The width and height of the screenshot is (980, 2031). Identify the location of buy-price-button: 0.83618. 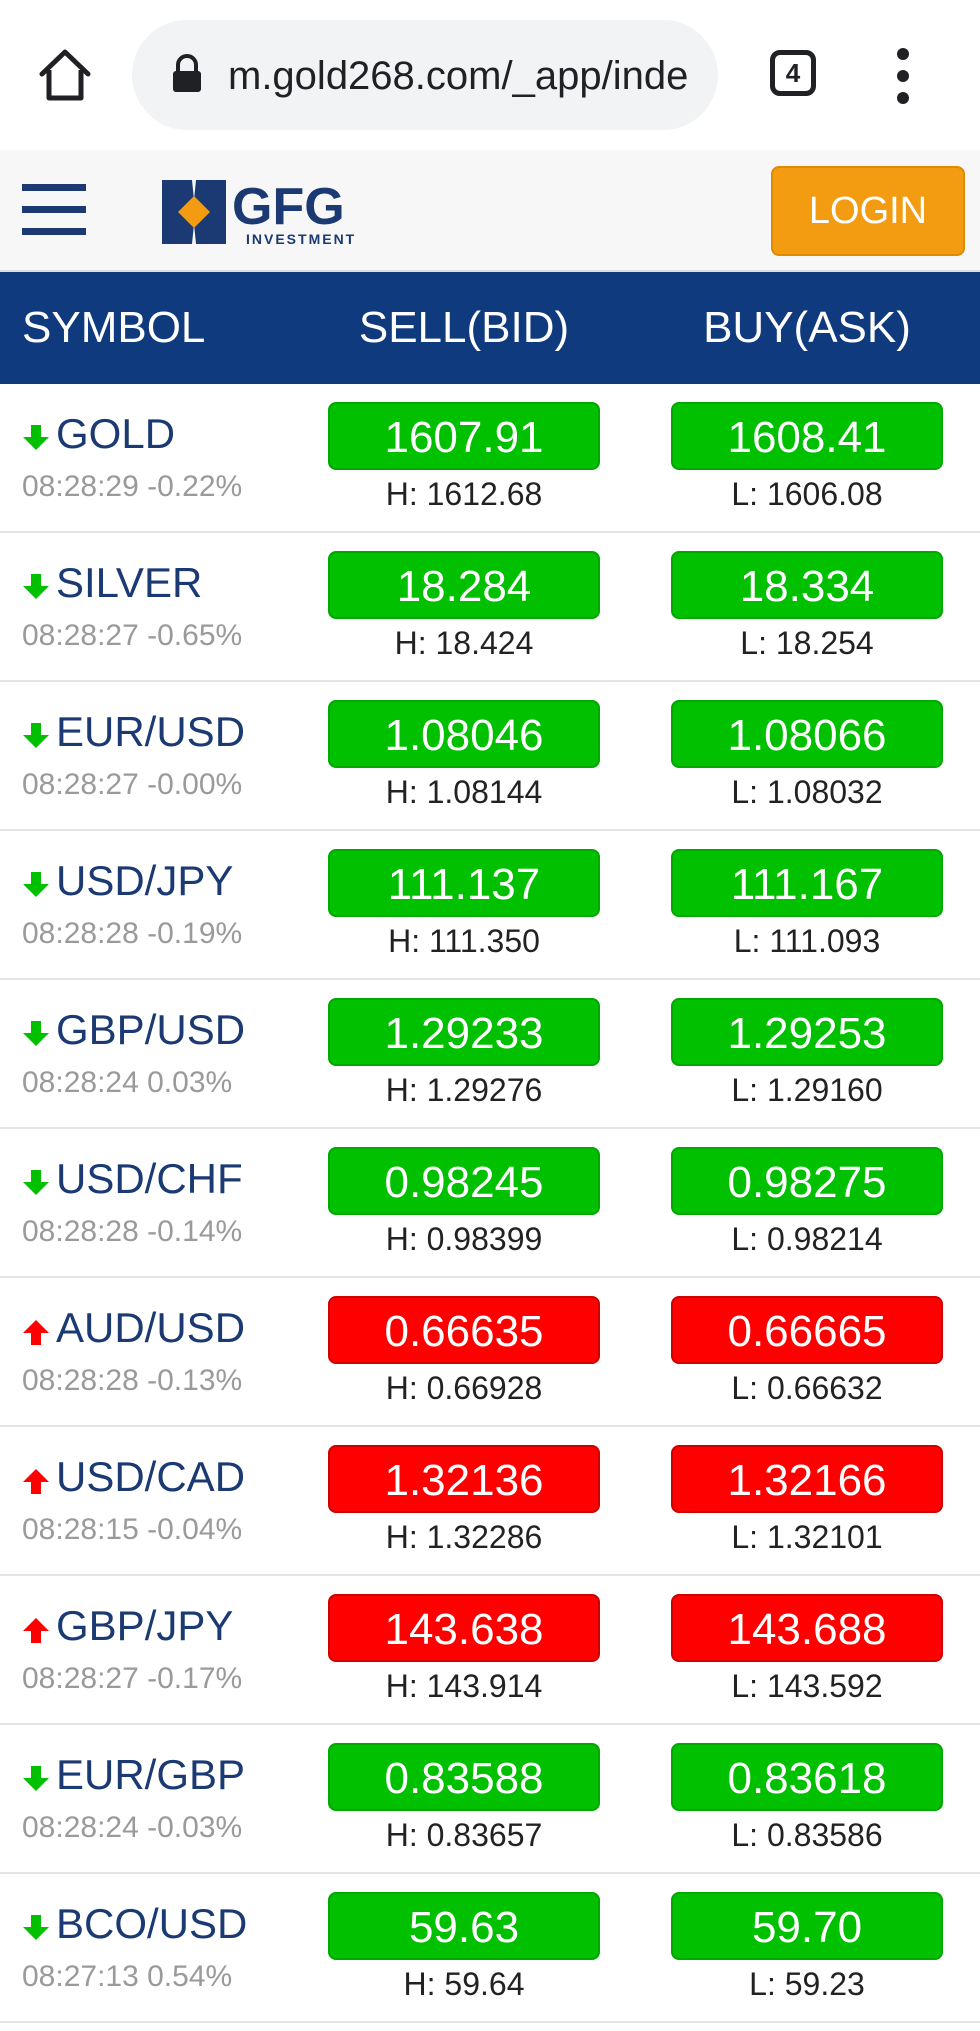
(807, 1777).